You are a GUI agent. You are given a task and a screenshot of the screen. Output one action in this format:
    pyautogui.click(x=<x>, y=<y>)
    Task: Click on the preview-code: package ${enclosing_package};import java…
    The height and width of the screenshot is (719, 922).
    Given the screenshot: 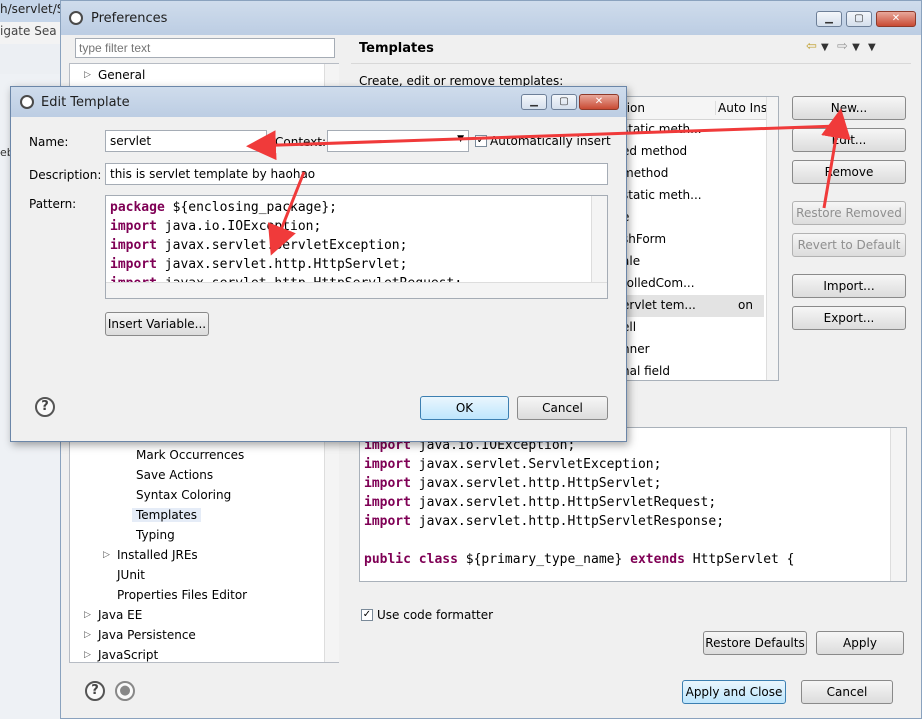 What is the action you would take?
    pyautogui.click(x=579, y=498)
    